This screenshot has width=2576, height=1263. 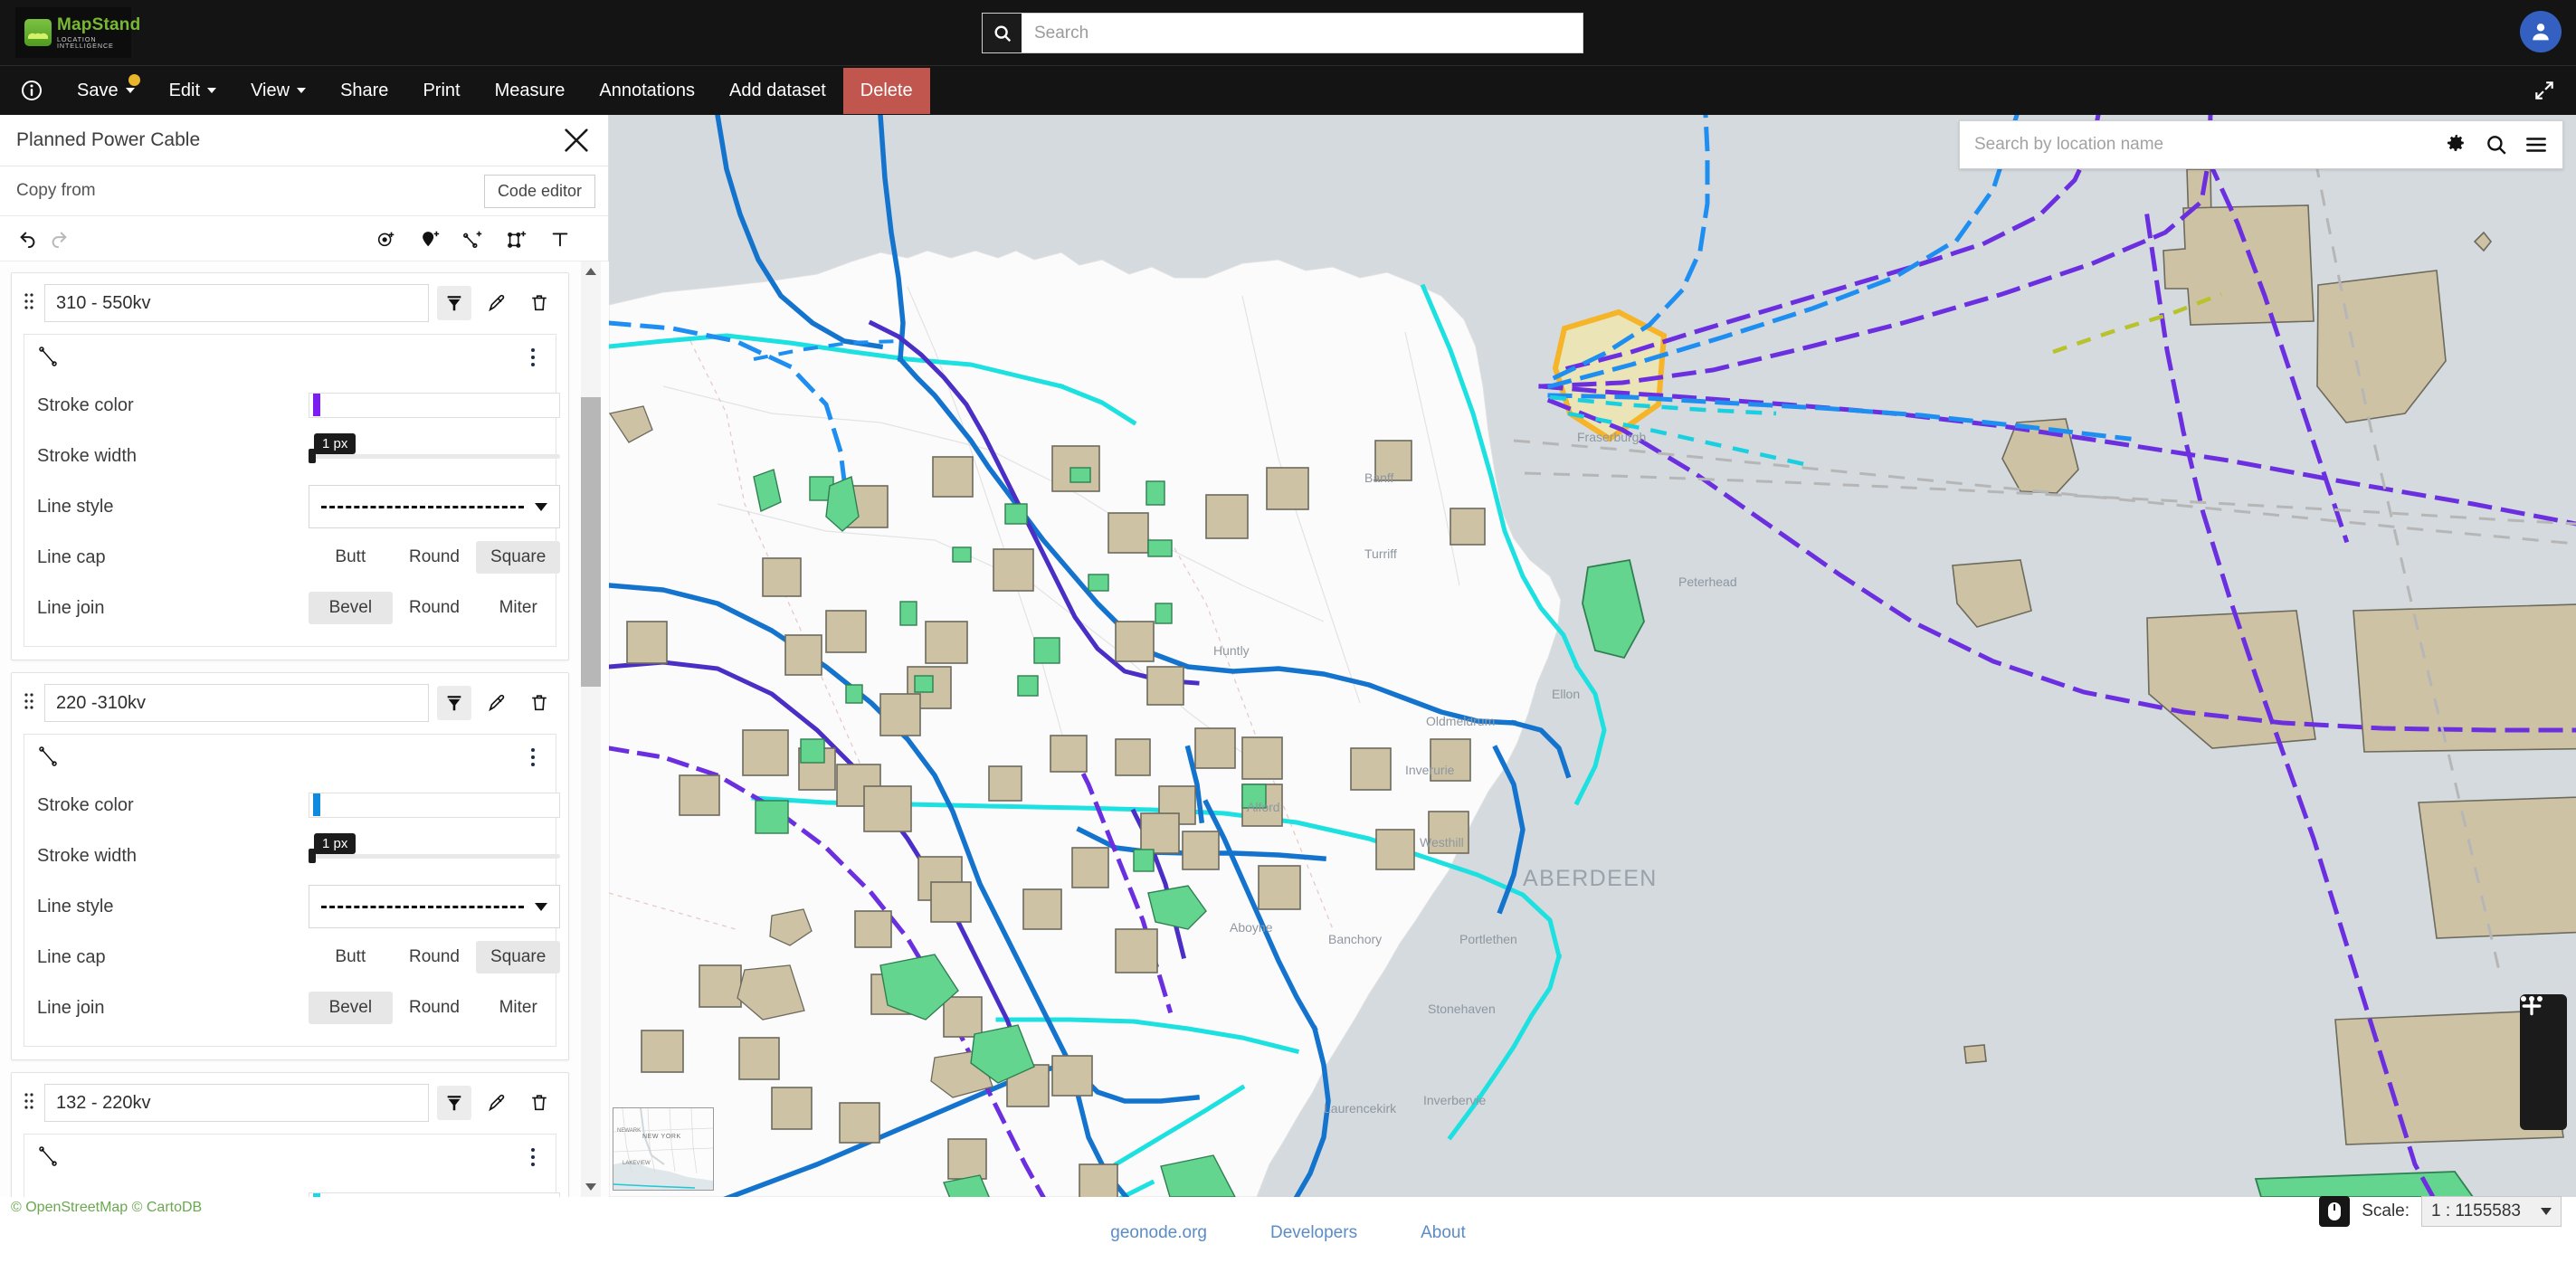 What do you see at coordinates (2201, 145) in the screenshot?
I see `map-search-input` at bounding box center [2201, 145].